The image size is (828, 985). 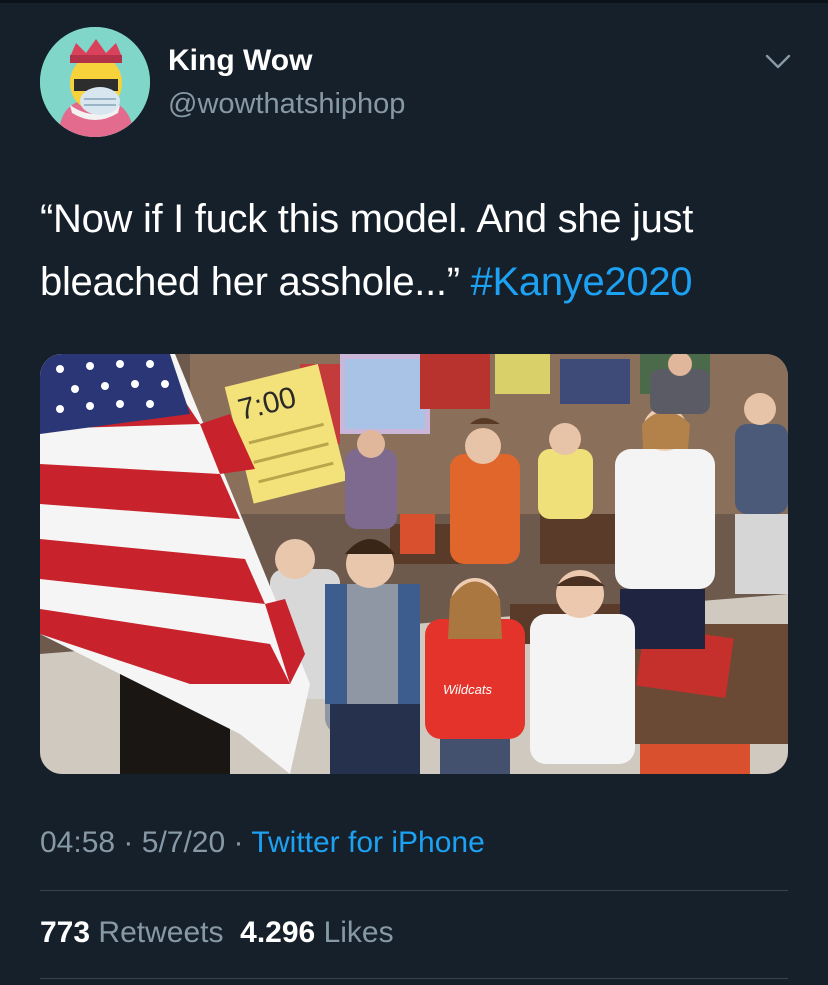 What do you see at coordinates (778, 61) in the screenshot?
I see `chevron-down-icon` at bounding box center [778, 61].